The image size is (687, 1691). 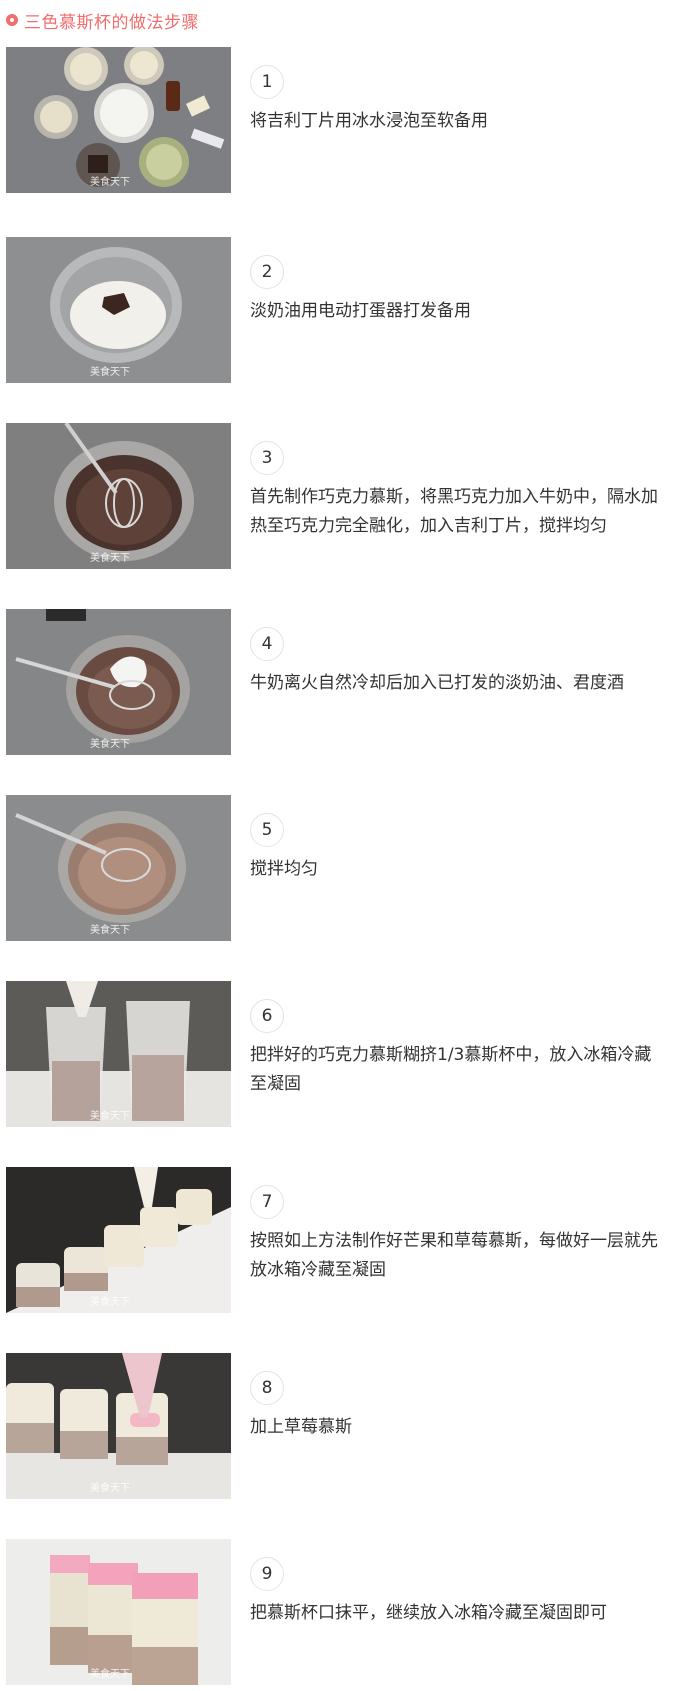 What do you see at coordinates (267, 272) in the screenshot?
I see `step-number: 2` at bounding box center [267, 272].